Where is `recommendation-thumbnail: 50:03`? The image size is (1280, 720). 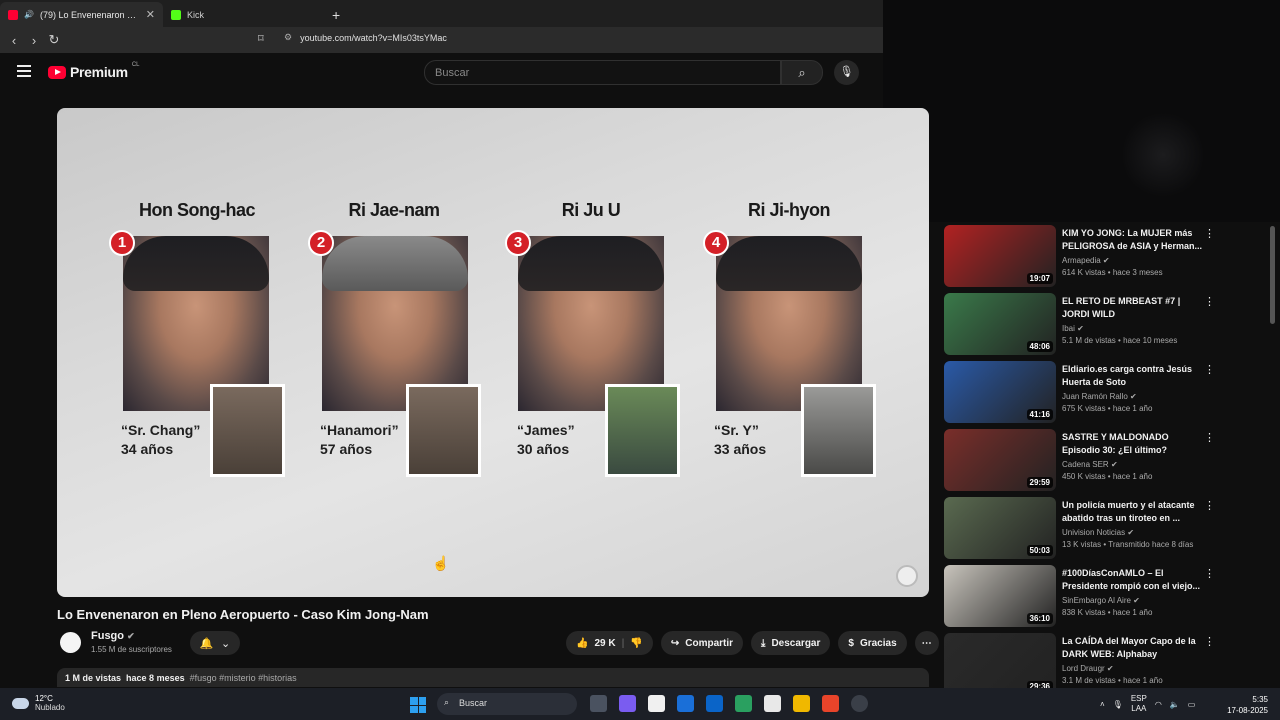
recommendation-thumbnail: 50:03 is located at coordinates (1000, 528).